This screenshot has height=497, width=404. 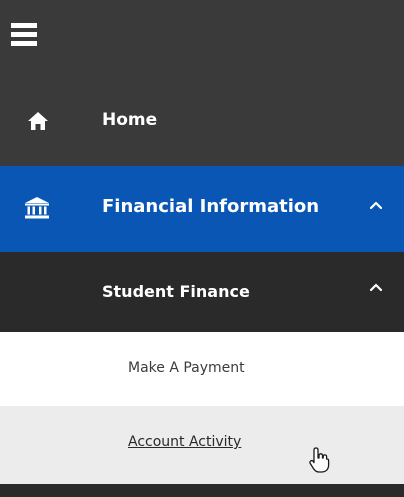 I want to click on nav-subitem-make-a-payment-label: Make A Payment, so click(x=186, y=368).